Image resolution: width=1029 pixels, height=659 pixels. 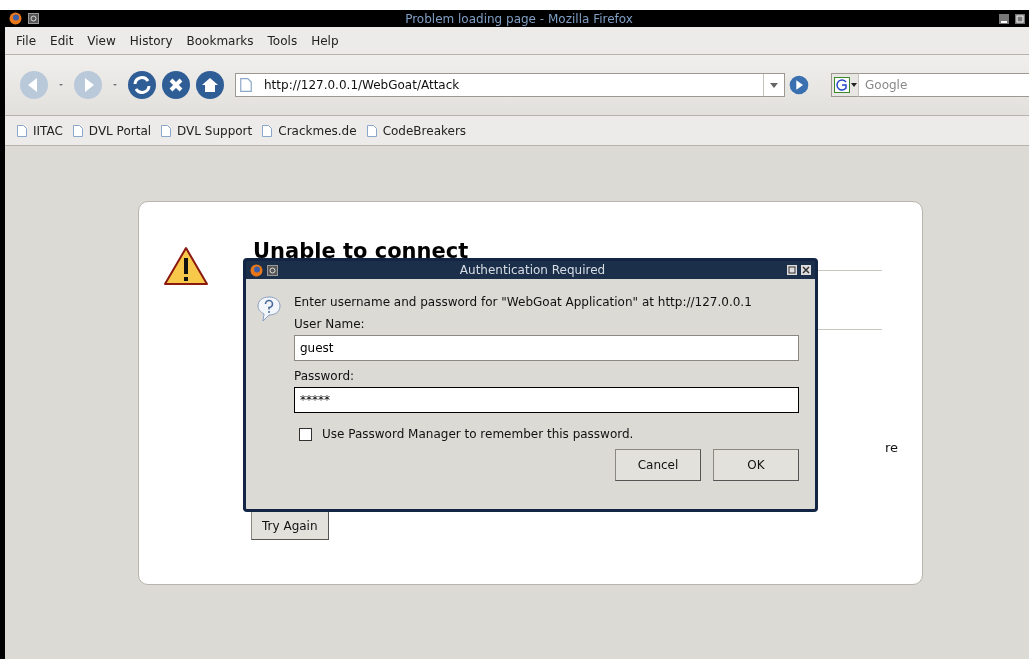 I want to click on address-field: http://127.0.0.1/WebGoat/Attack, so click(x=510, y=85).